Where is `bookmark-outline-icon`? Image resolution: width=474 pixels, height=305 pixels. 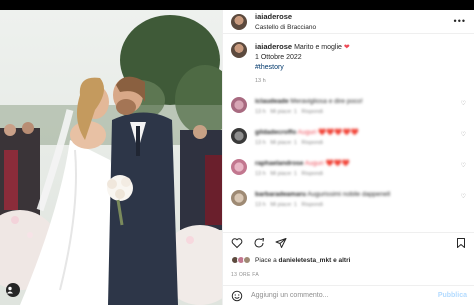
bookmark-outline-icon is located at coordinates (461, 242).